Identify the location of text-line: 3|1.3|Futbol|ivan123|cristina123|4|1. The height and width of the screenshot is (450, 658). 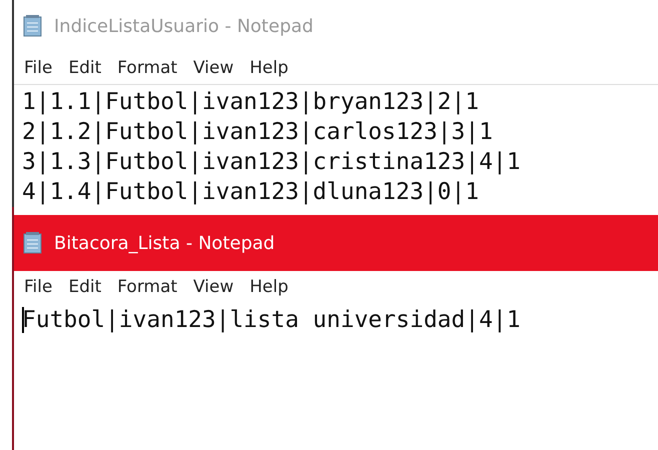
(271, 162).